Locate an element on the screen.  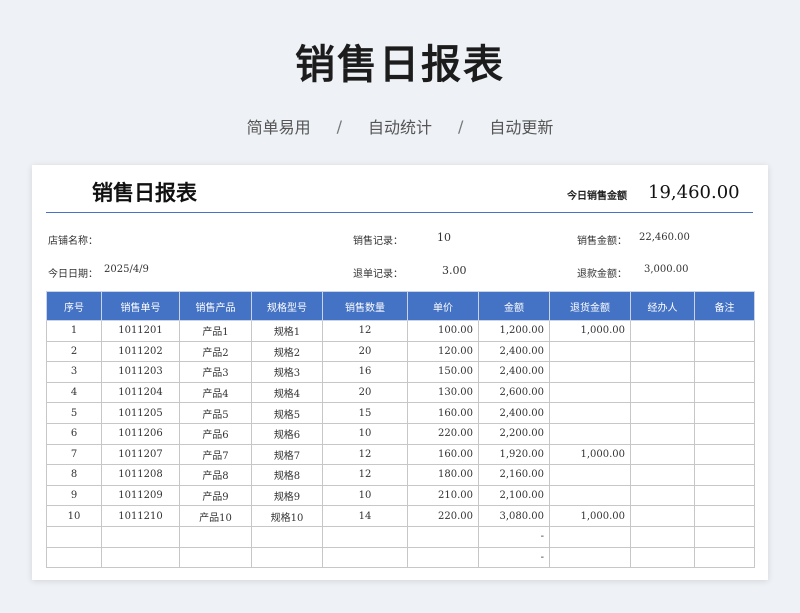
column-header: 规格型号 is located at coordinates (287, 306).